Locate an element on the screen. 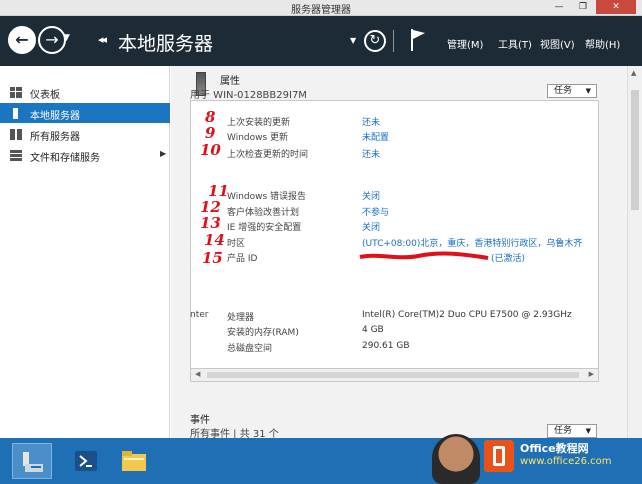 The width and height of the screenshot is (642, 484). scroll-right-icon: ▶ is located at coordinates (591, 374).